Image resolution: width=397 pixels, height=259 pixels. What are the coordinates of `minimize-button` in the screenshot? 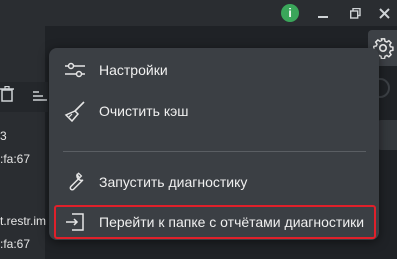 It's located at (323, 13).